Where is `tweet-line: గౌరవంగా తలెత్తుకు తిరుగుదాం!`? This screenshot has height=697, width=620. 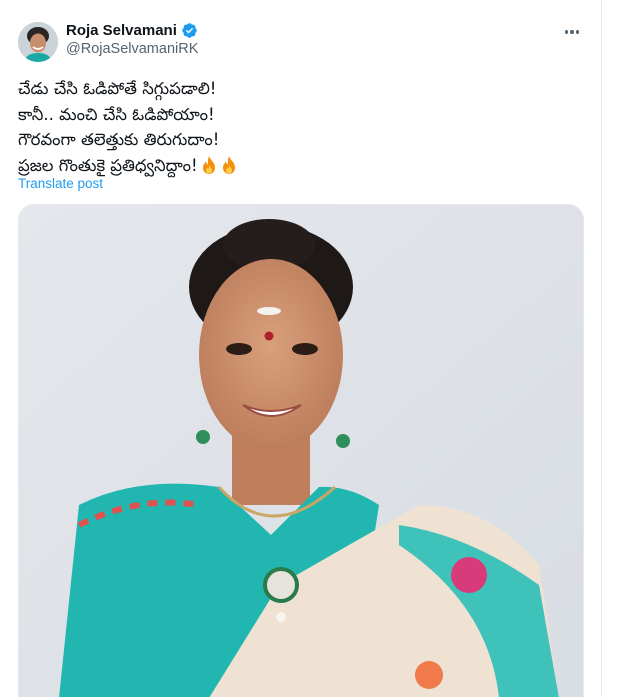
tweet-line: గౌరవంగా తలెత్తుకు తిరుగుదాం! is located at coordinates (119, 139).